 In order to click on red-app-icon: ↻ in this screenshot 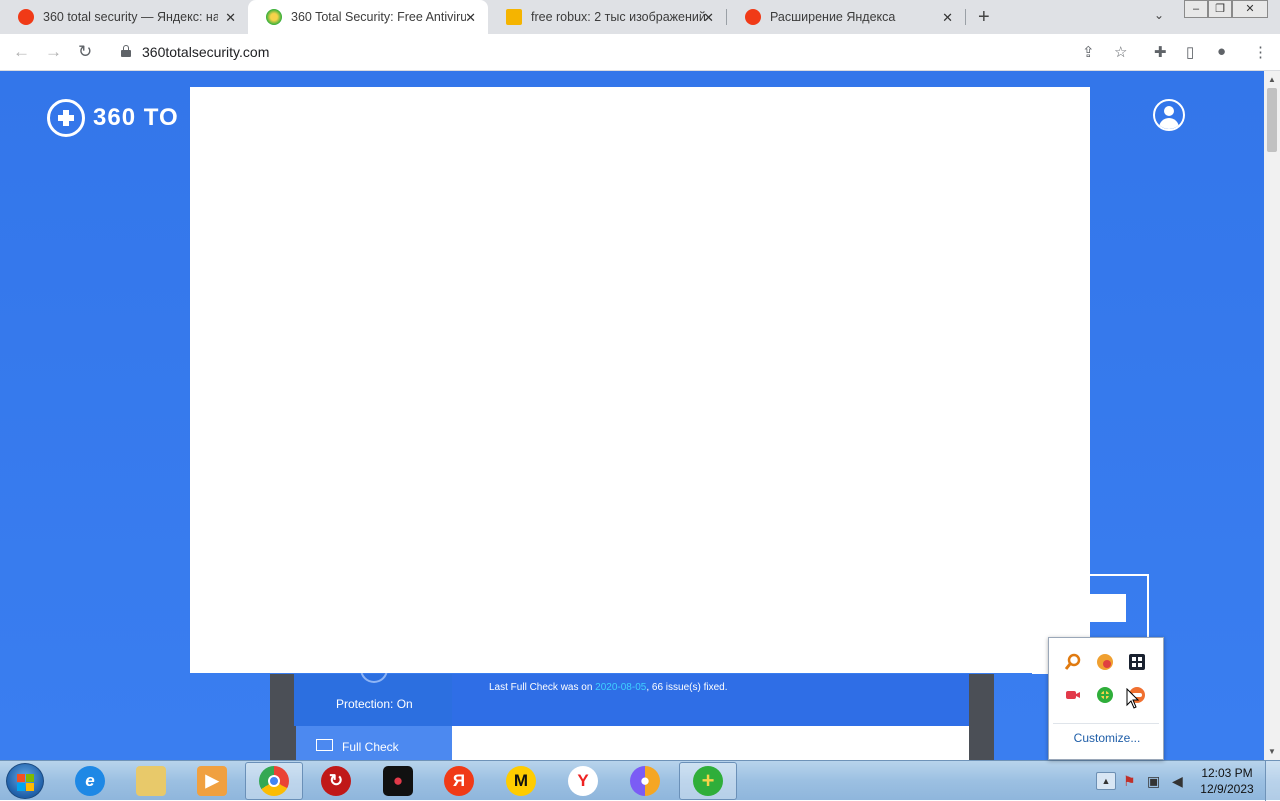, I will do `click(336, 781)`.